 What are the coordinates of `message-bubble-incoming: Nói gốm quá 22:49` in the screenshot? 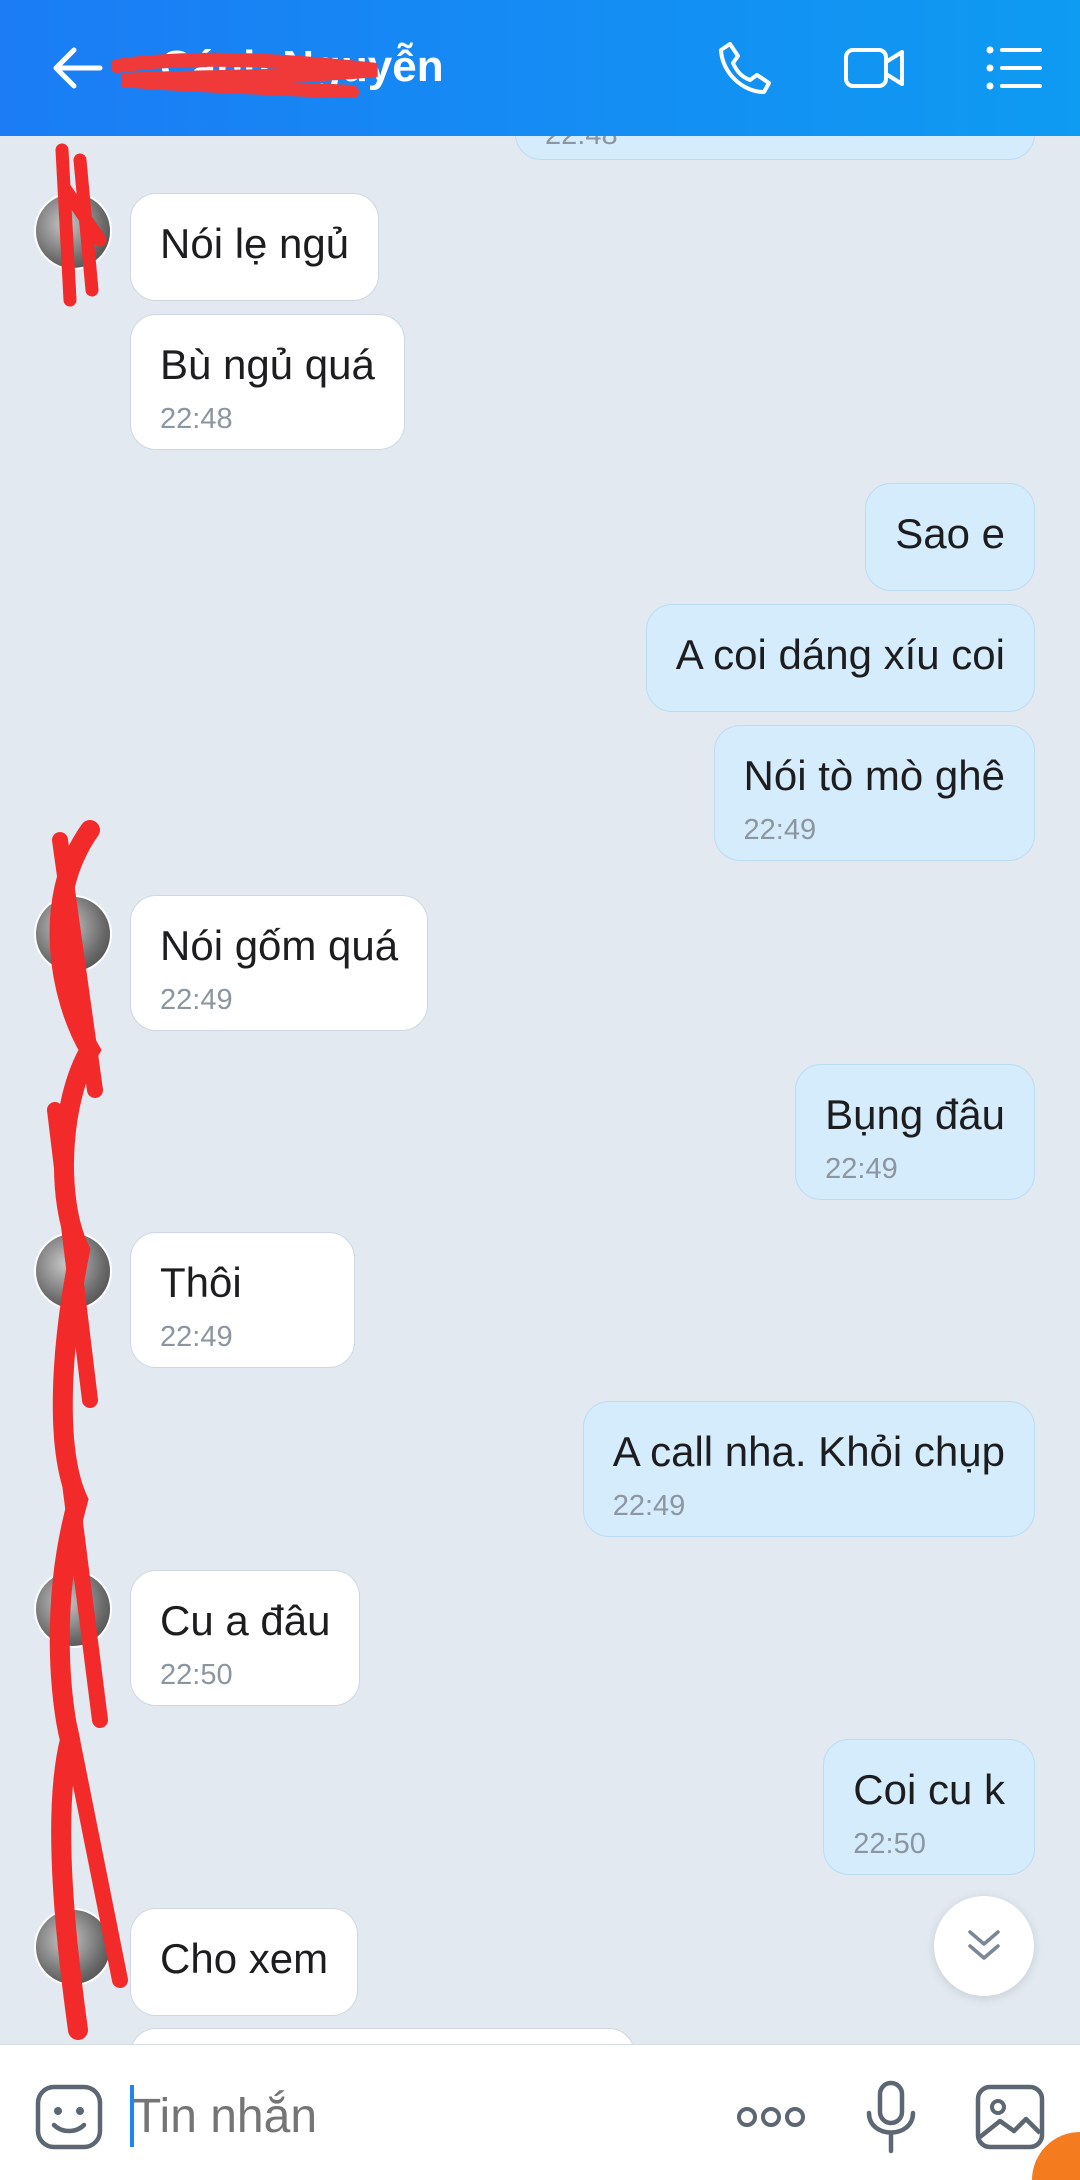 It's located at (279, 963).